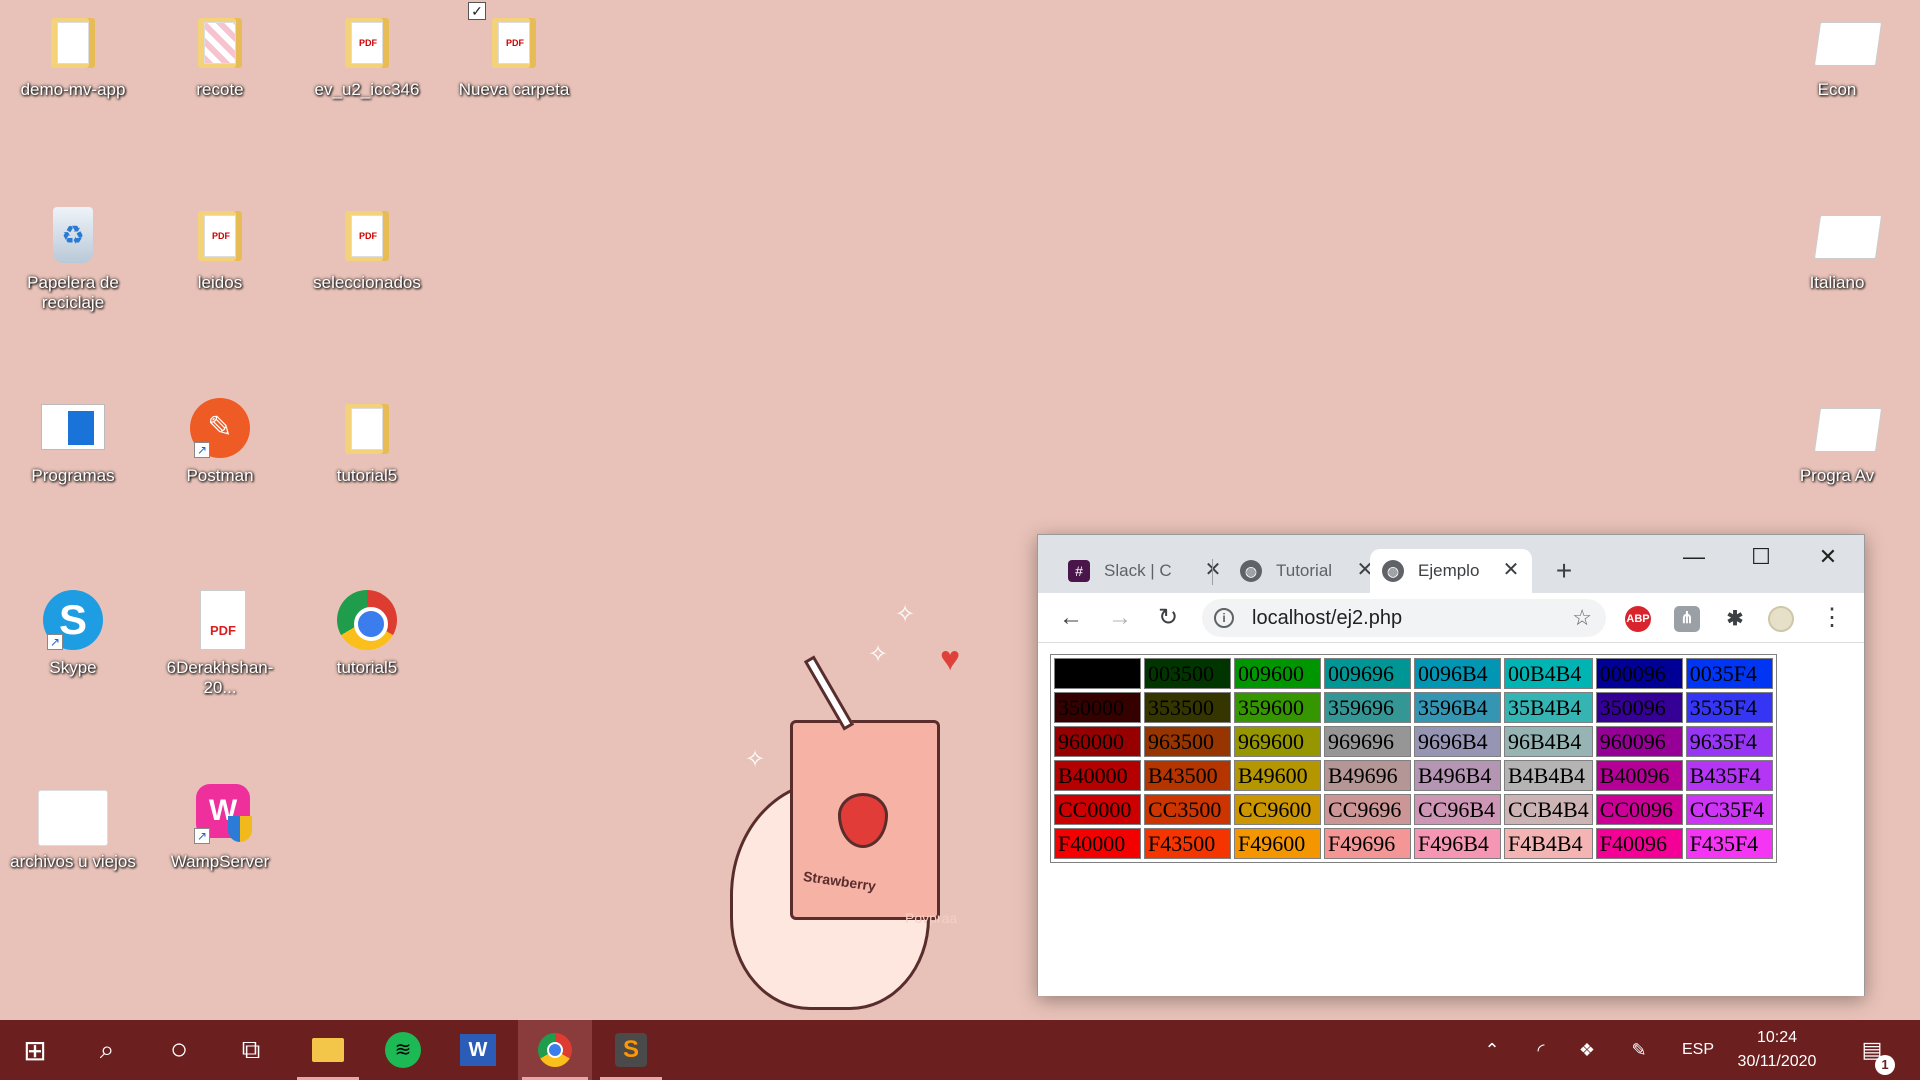  What do you see at coordinates (1307, 571) in the screenshot?
I see `tab-tutorial: ◍ Tutorial ✕` at bounding box center [1307, 571].